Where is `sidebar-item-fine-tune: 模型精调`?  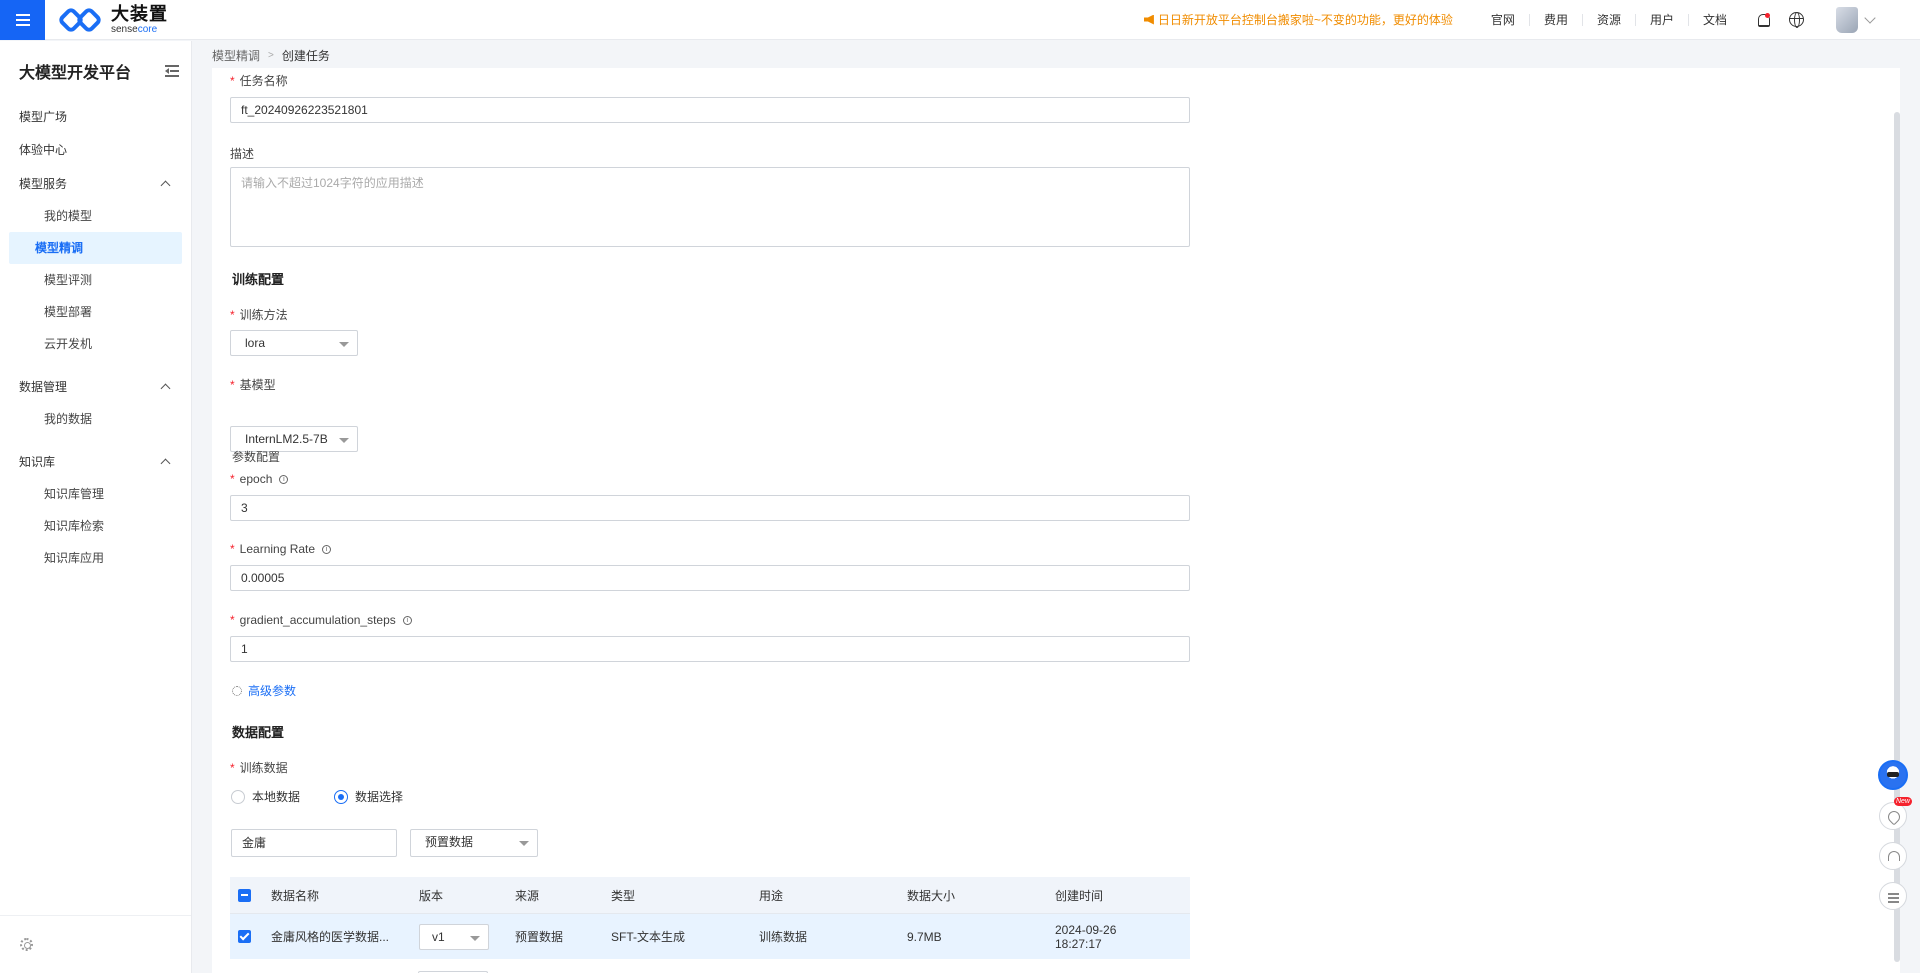
sidebar-item-fine-tune: 模型精调 is located at coordinates (95, 248).